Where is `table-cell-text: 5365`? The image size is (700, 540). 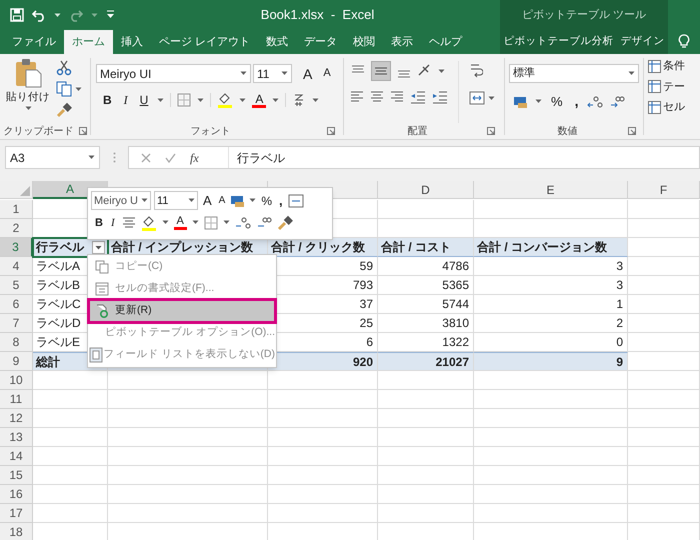
table-cell-text: 5365 is located at coordinates (455, 285).